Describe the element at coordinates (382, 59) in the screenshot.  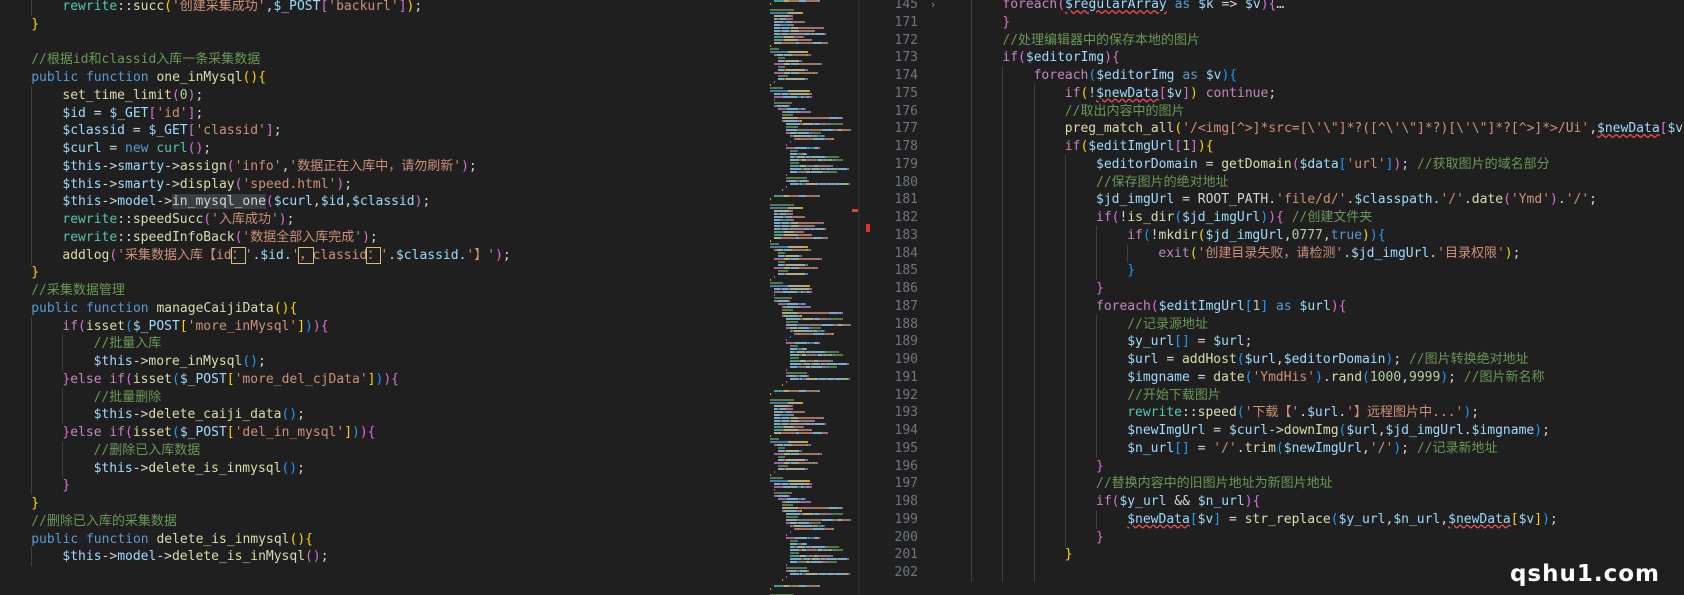
I see `code-line: //根据id和classid入库一条采集数据` at that location.